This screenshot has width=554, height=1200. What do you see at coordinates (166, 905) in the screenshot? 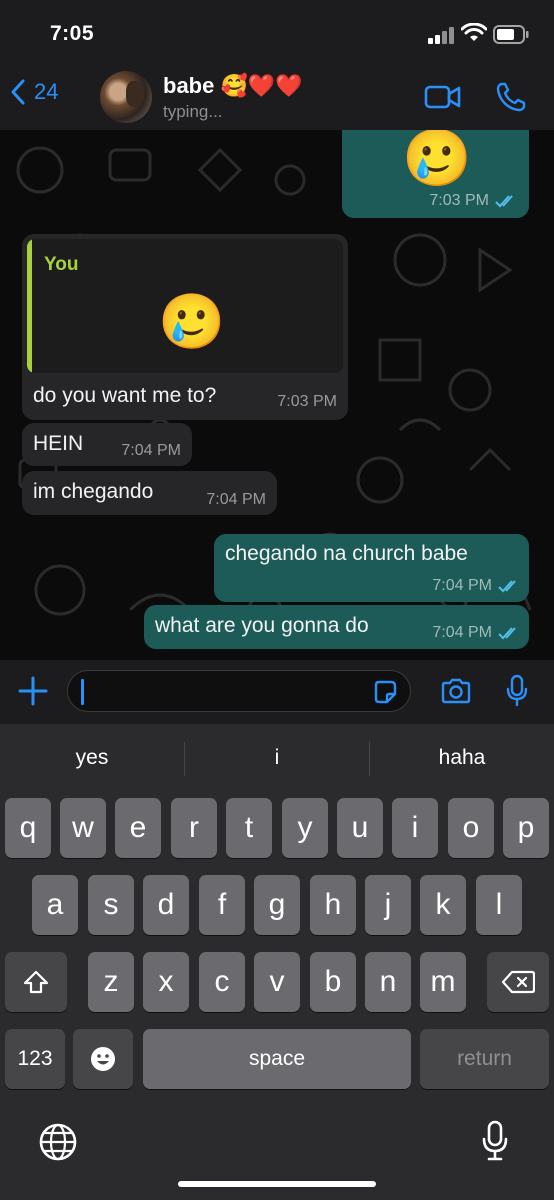
I see `key-d: d` at bounding box center [166, 905].